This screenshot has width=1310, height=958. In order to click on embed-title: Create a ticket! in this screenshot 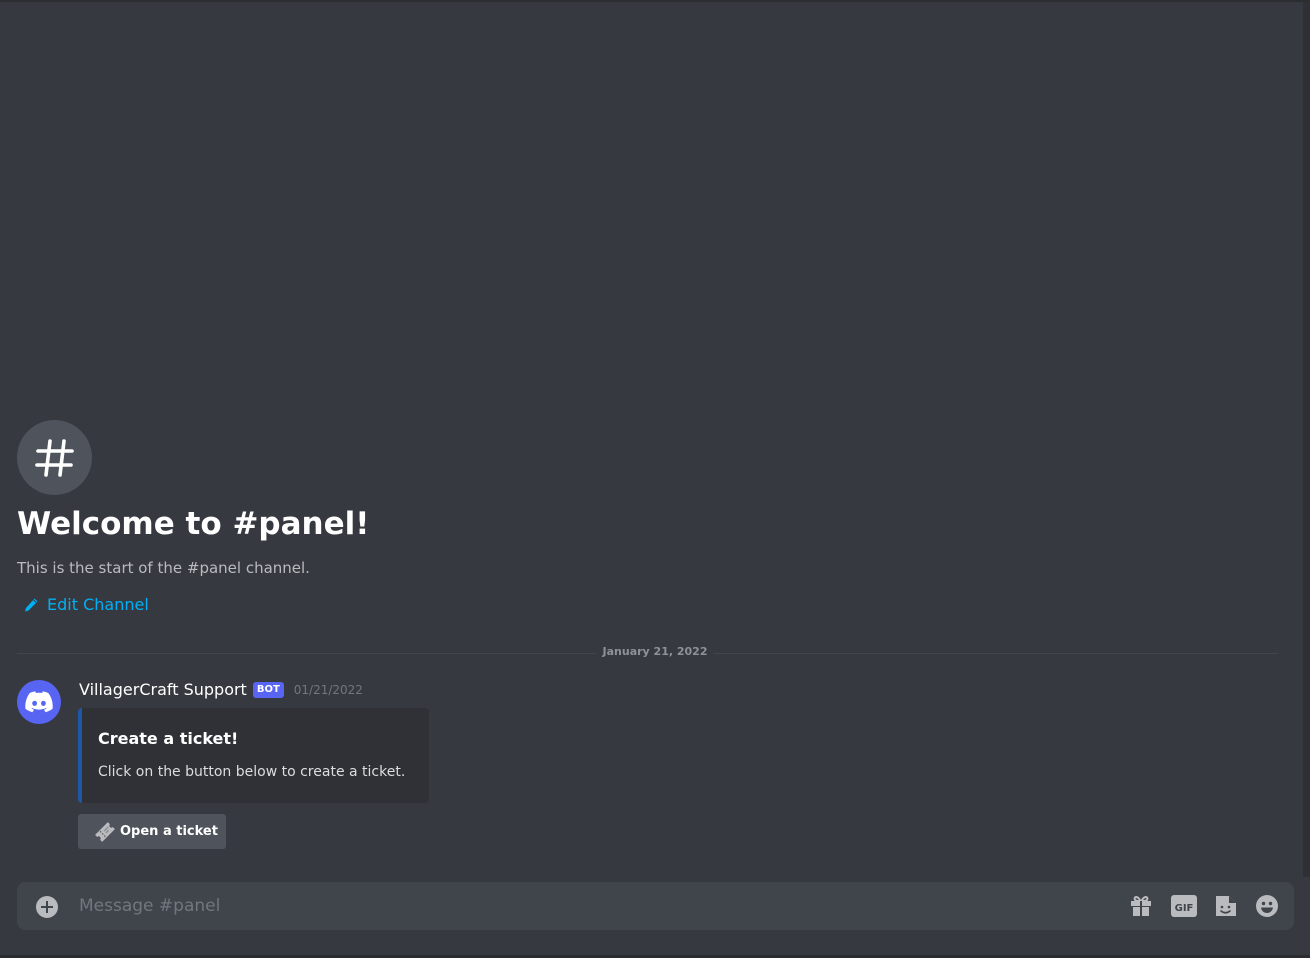, I will do `click(168, 738)`.